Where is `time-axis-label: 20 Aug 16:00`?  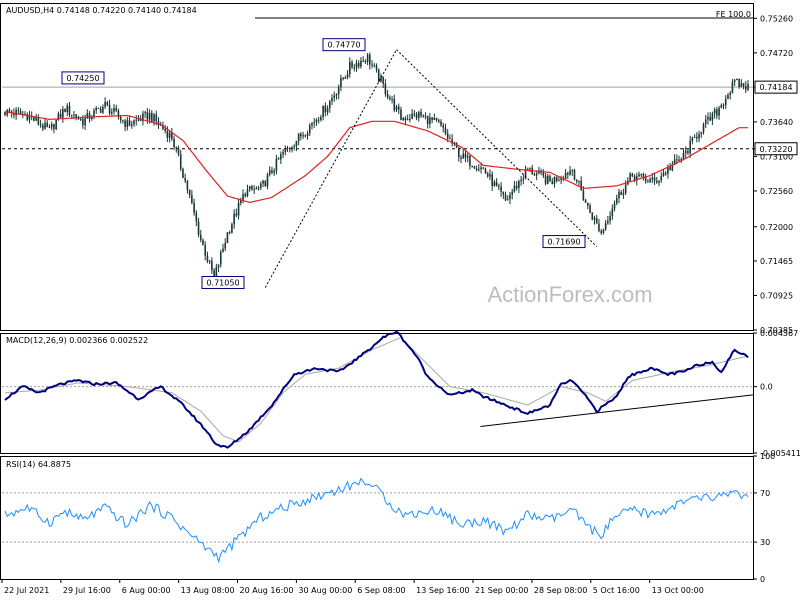 time-axis-label: 20 Aug 16:00 is located at coordinates (267, 590).